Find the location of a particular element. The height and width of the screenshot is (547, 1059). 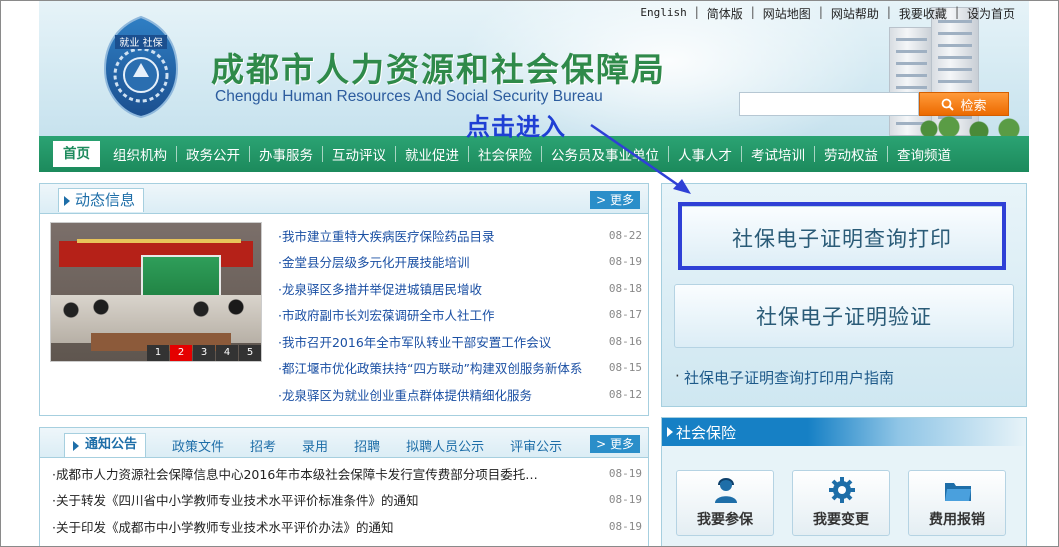

tab-candidates-public: 拟聘人员公示 is located at coordinates (445, 445).